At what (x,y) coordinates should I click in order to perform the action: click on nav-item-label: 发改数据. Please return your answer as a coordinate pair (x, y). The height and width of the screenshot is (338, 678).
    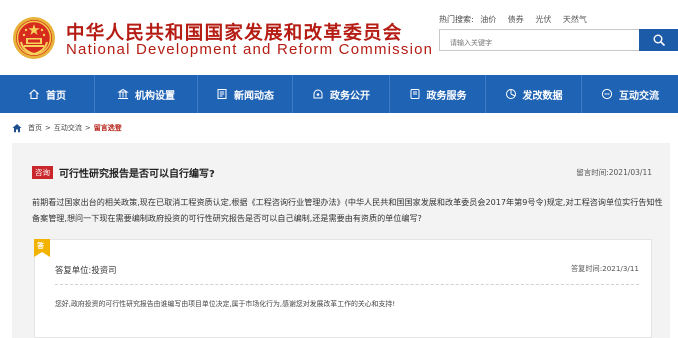
    Looking at the image, I should click on (542, 96).